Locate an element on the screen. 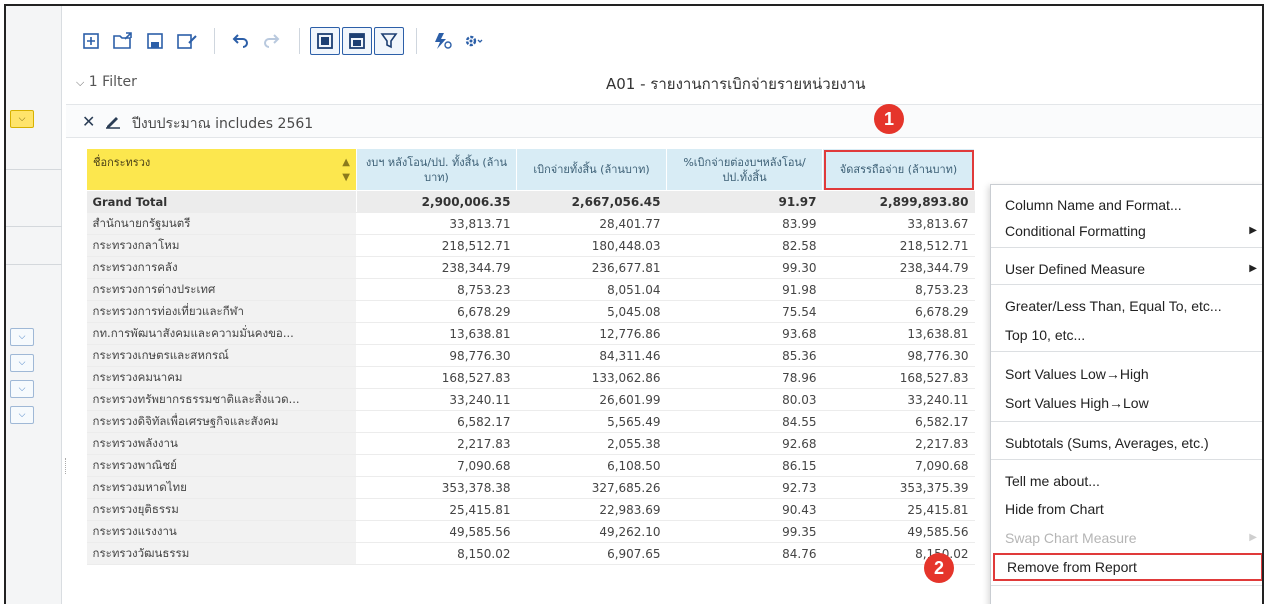 The height and width of the screenshot is (605, 1268). settings-icon is located at coordinates (474, 41).